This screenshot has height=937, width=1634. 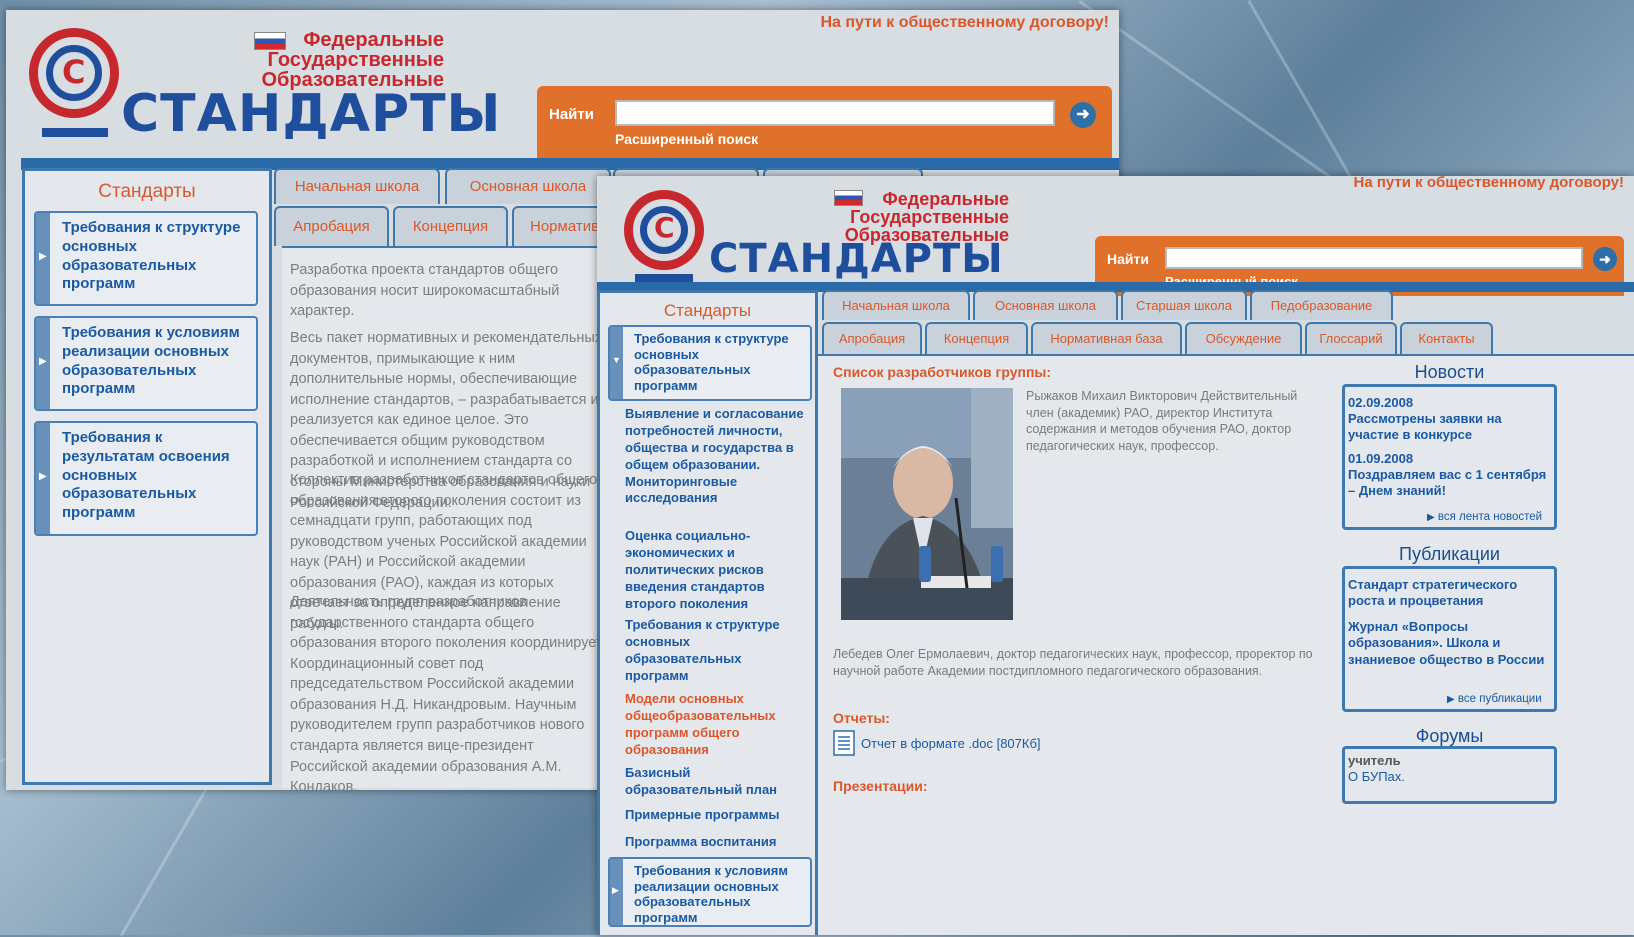 What do you see at coordinates (1449, 775) in the screenshot?
I see `forums-box: учитель О БУПах.` at bounding box center [1449, 775].